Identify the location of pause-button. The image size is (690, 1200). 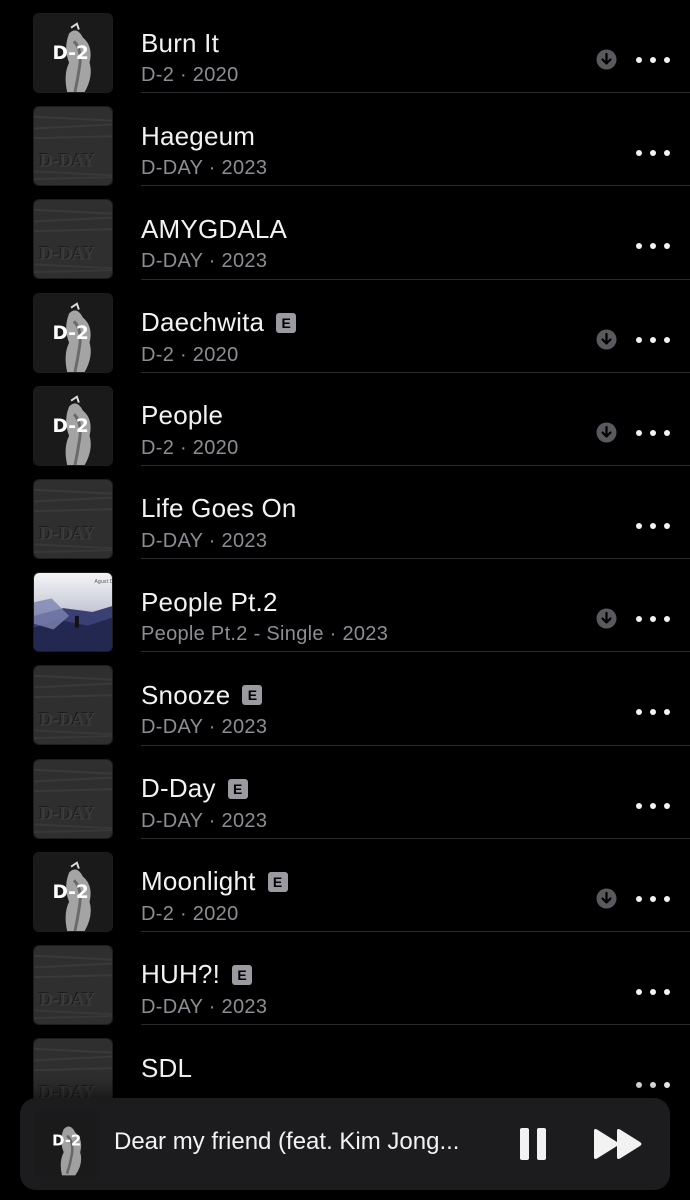
(533, 1144).